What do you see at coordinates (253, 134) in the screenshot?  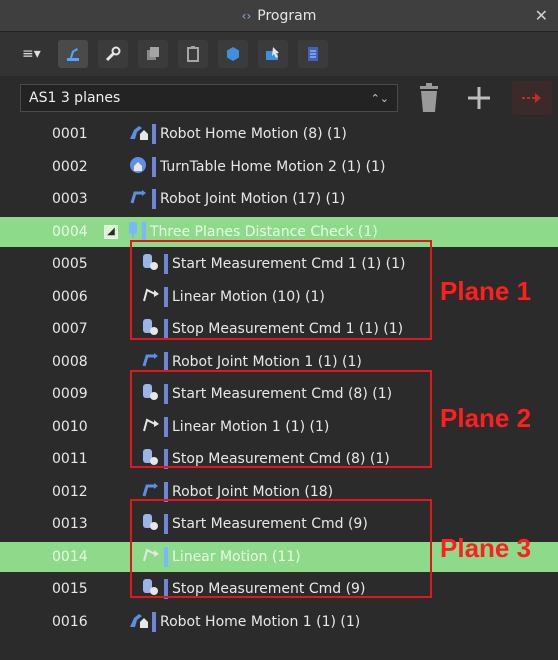 I see `statement-label: Robot Home Motion (8) (1)` at bounding box center [253, 134].